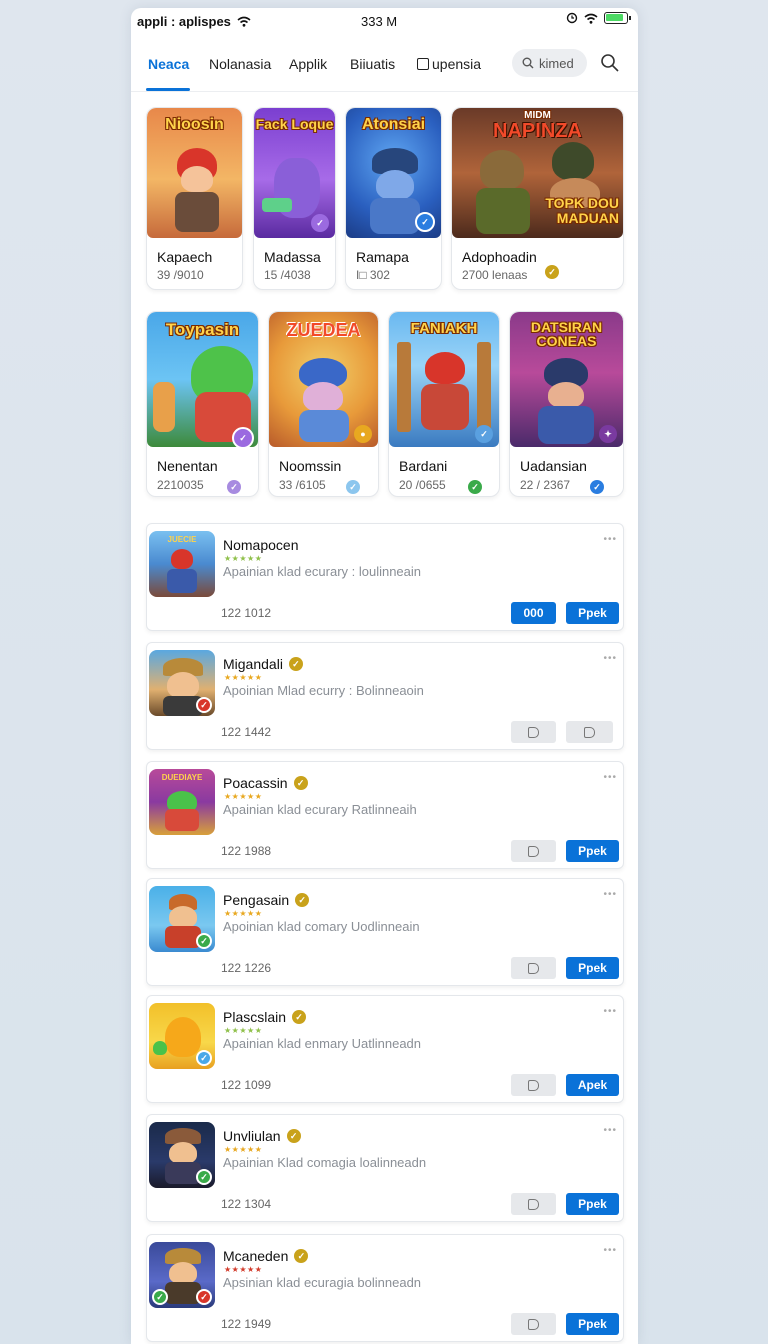 Image resolution: width=768 pixels, height=1344 pixels. What do you see at coordinates (591, 18) in the screenshot?
I see `wifi-icon` at bounding box center [591, 18].